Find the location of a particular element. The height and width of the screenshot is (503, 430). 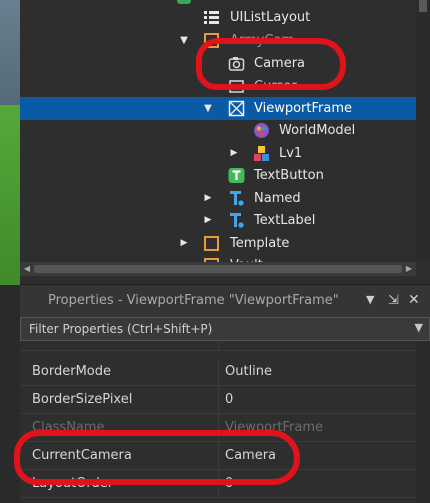

tree-item-label: Vault is located at coordinates (246, 258).